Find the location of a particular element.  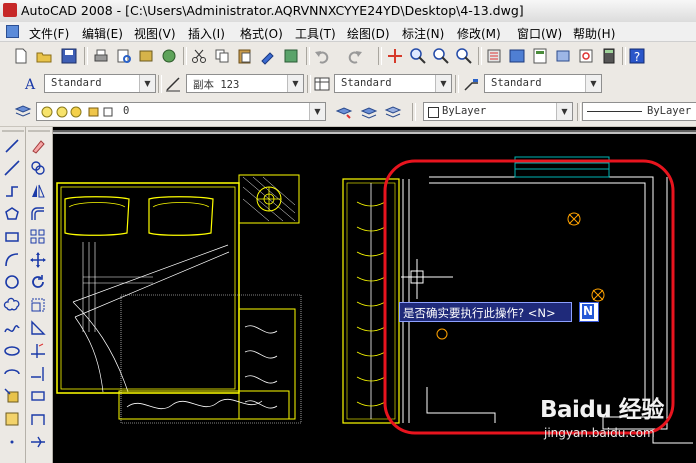

markup-set-manager-icon is located at coordinates (586, 56).